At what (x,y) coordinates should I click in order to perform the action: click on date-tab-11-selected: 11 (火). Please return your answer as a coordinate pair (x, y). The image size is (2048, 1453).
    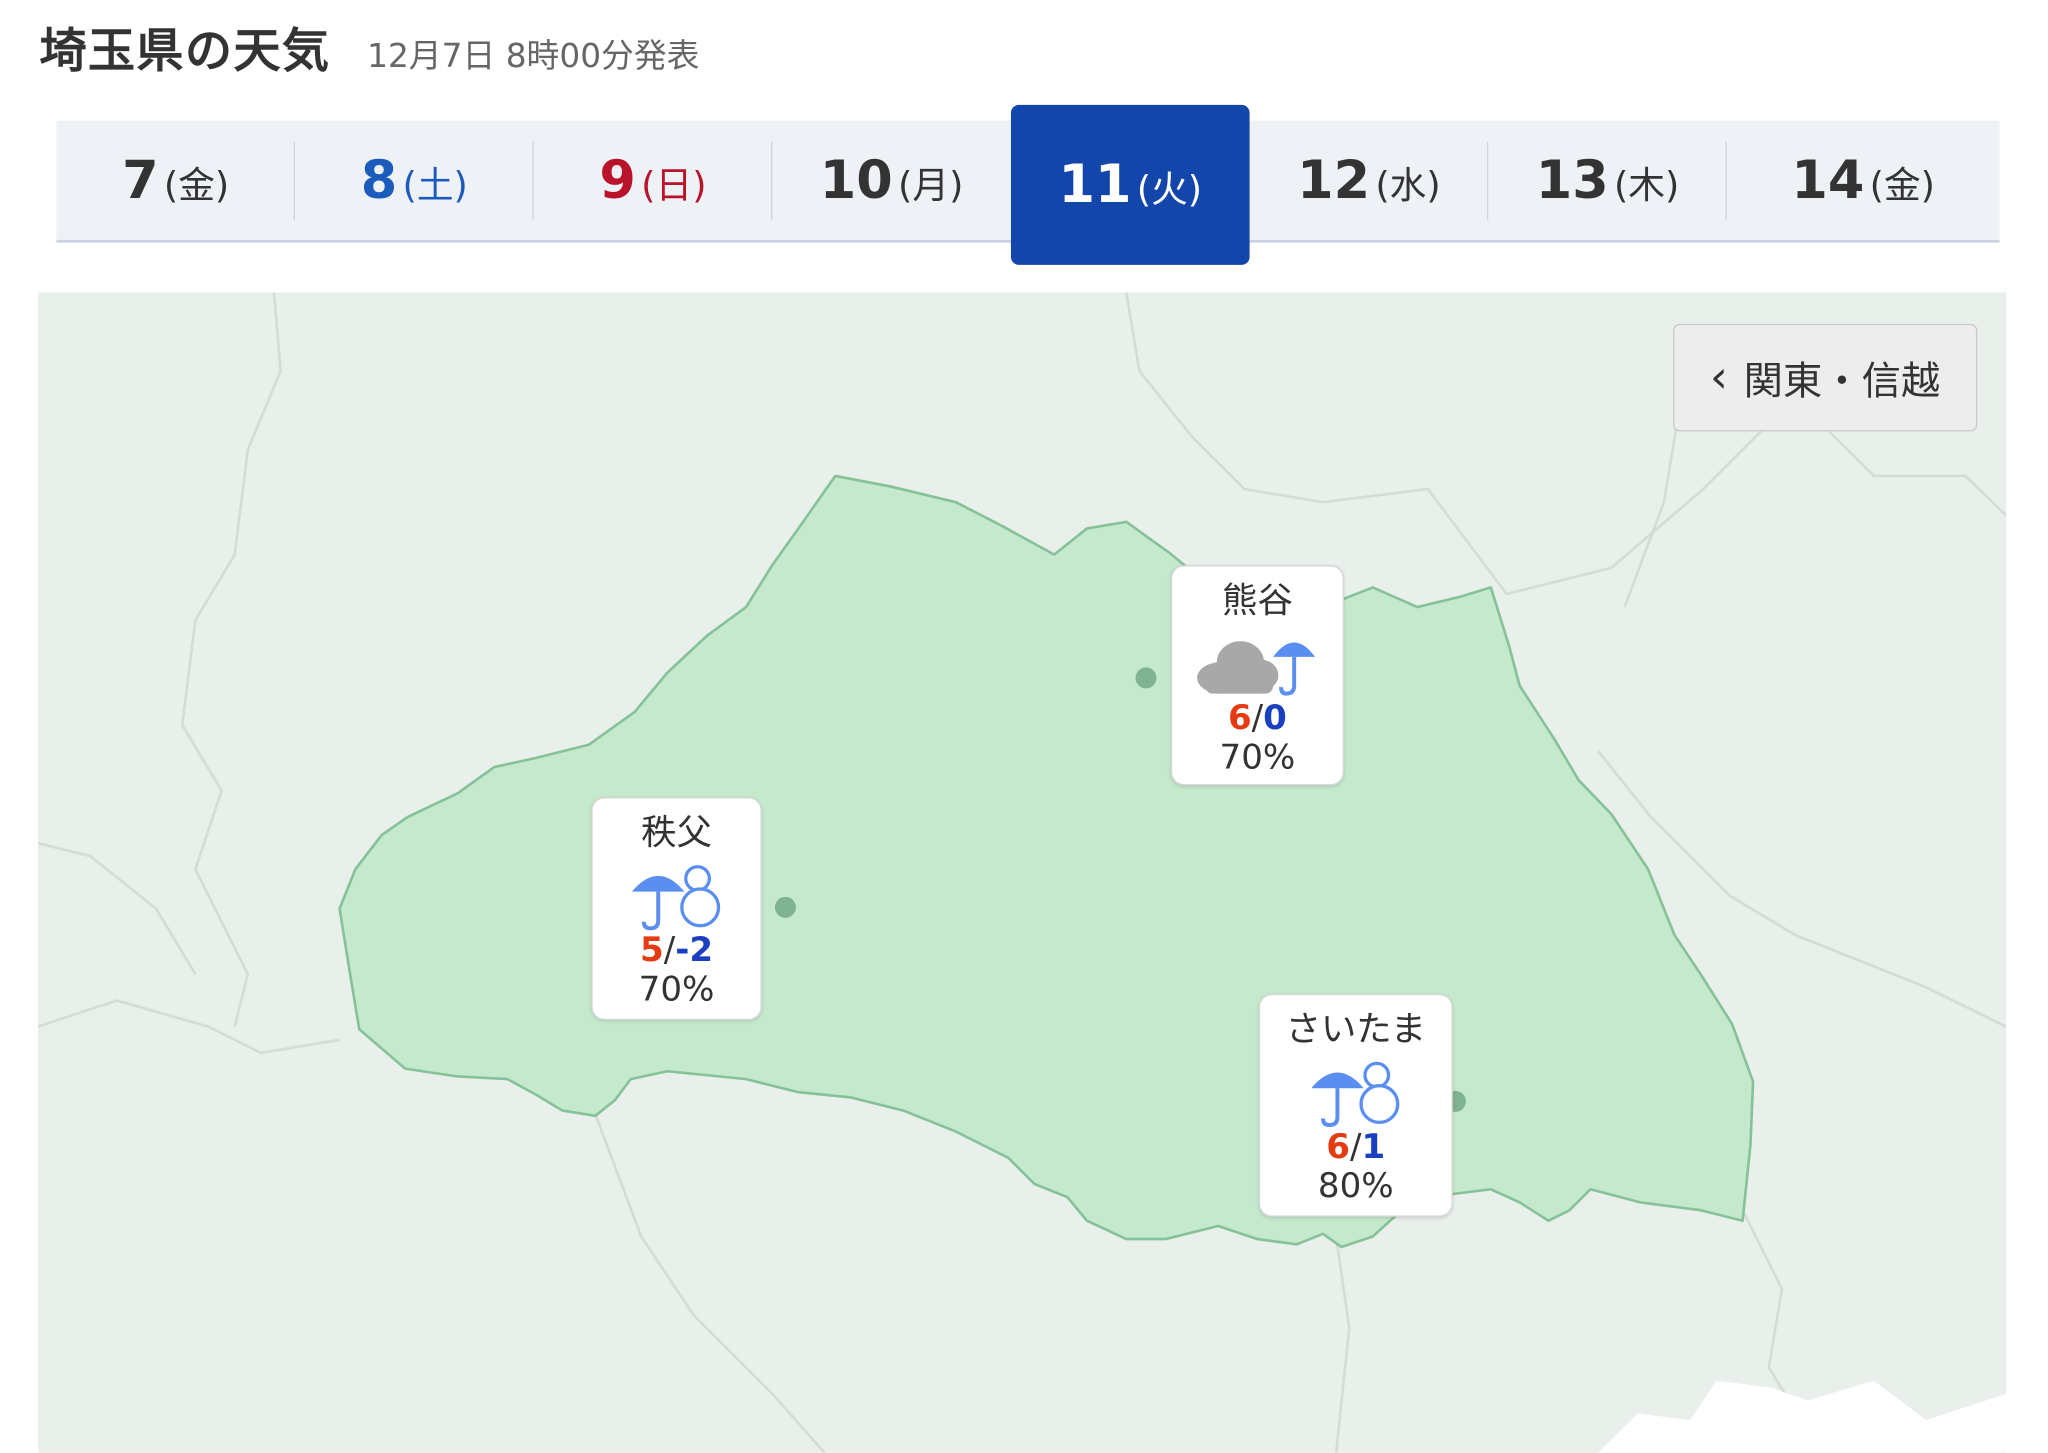
    Looking at the image, I should click on (1130, 184).